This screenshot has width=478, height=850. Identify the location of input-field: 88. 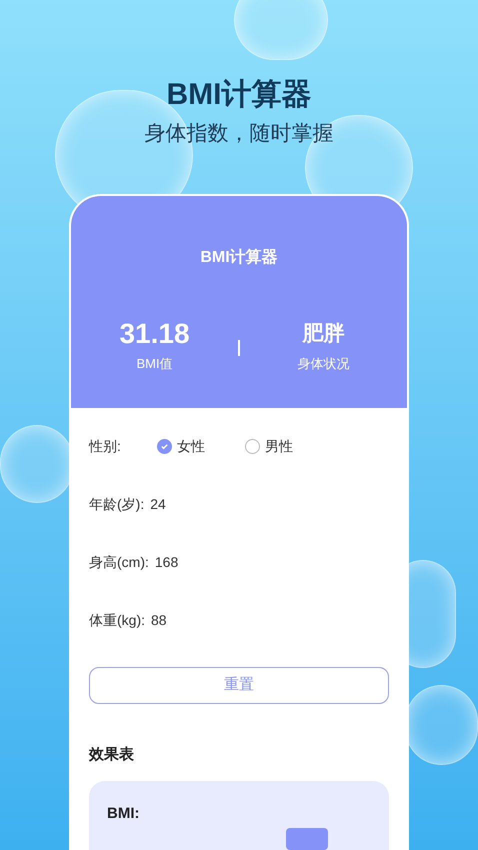
(159, 620).